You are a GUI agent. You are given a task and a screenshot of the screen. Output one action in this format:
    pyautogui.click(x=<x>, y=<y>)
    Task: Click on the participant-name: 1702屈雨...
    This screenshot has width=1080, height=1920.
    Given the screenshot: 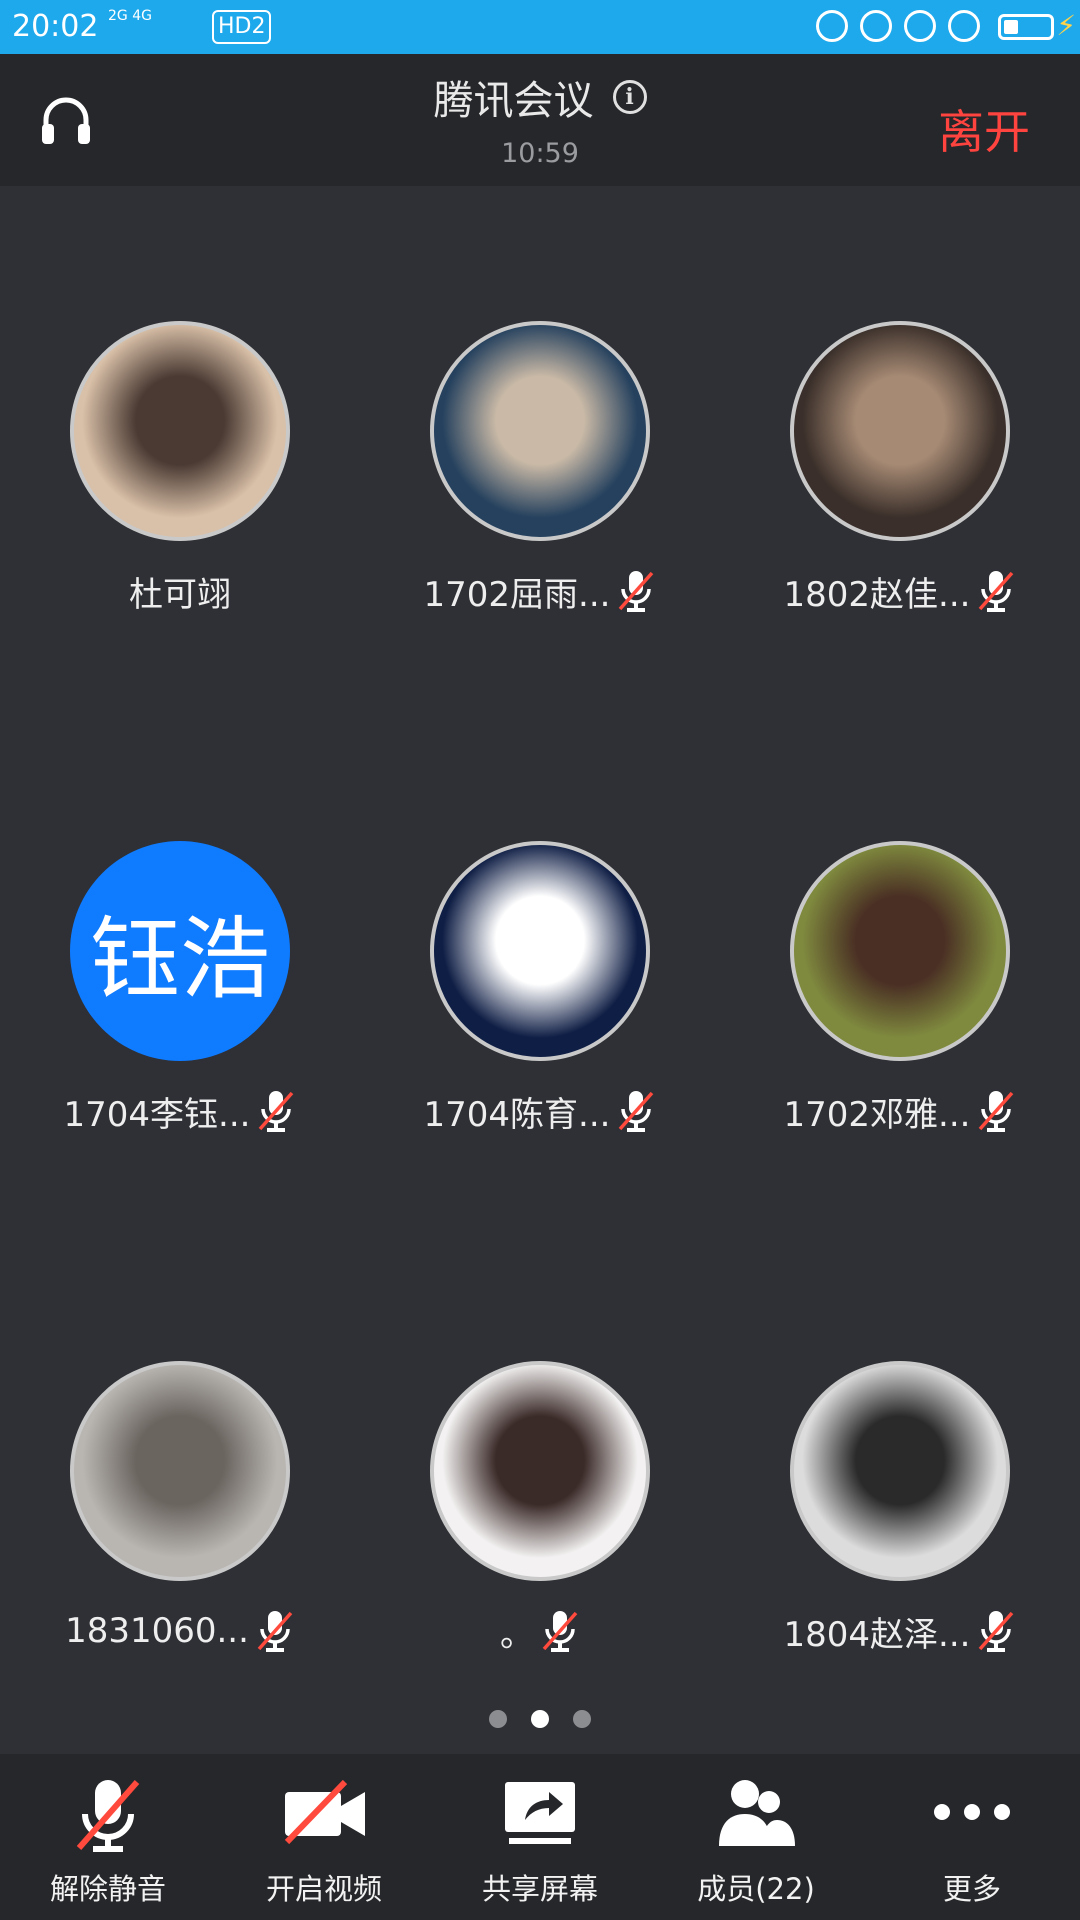 What is the action you would take?
    pyautogui.click(x=517, y=594)
    